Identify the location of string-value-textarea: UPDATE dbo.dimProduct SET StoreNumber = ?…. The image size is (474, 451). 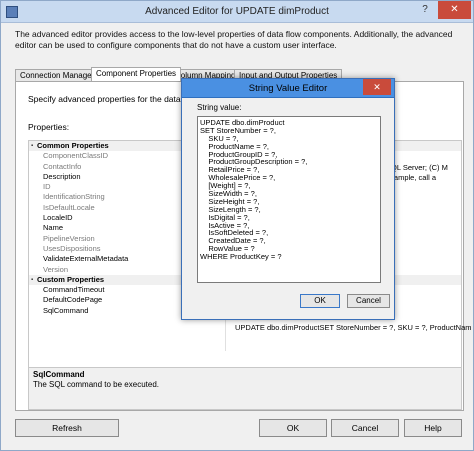
(289, 199).